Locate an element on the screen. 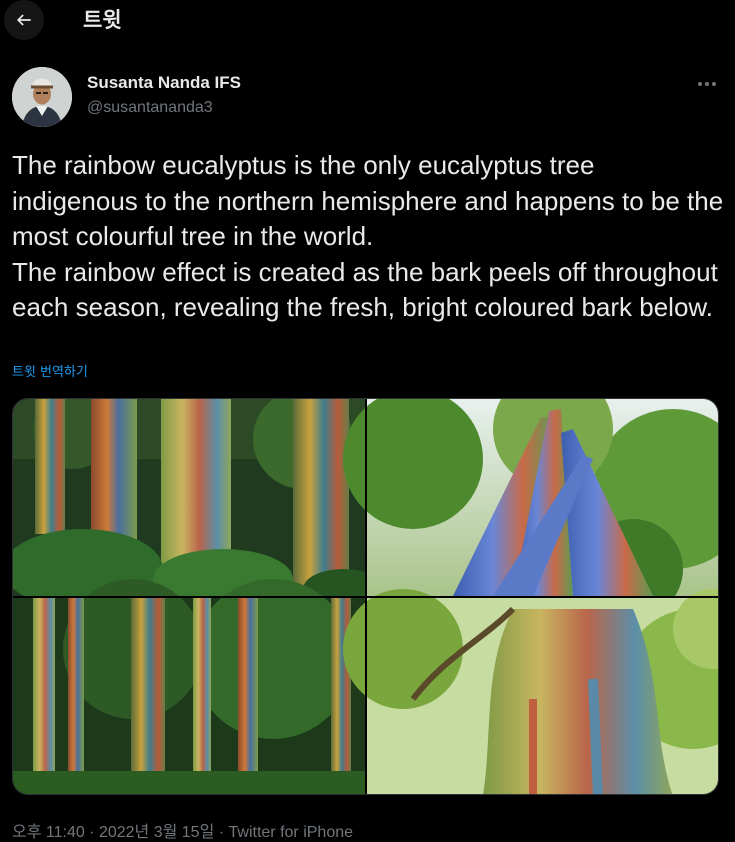 Image resolution: width=735 pixels, height=842 pixels. photo-tree-grove is located at coordinates (189, 687).